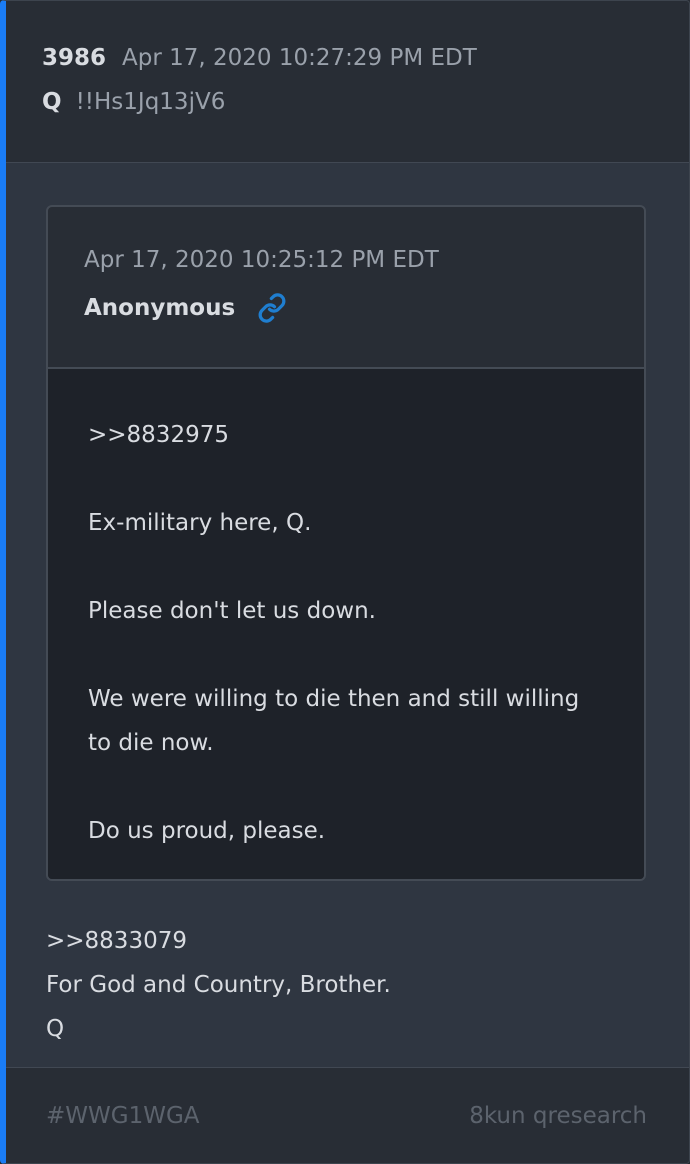  I want to click on quoted-post-line: Do us proud, please., so click(207, 831).